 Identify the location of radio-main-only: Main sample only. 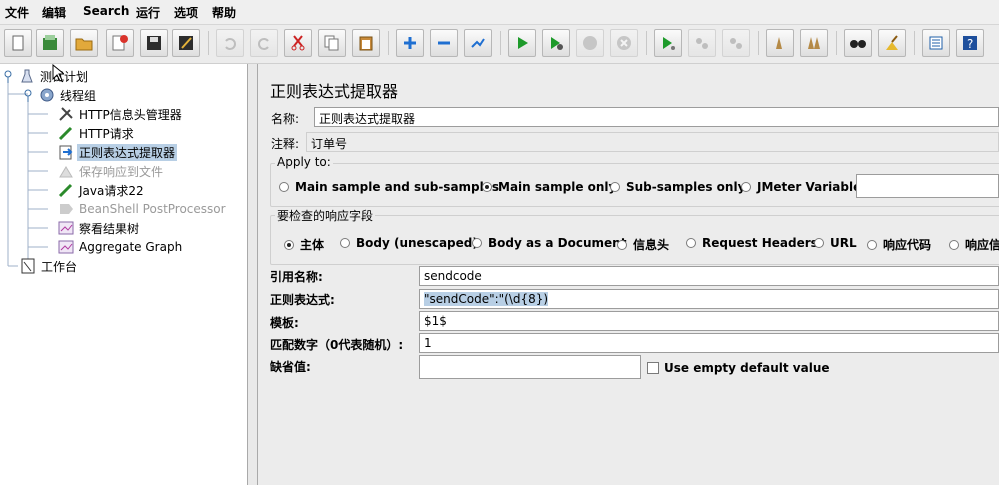
(549, 187).